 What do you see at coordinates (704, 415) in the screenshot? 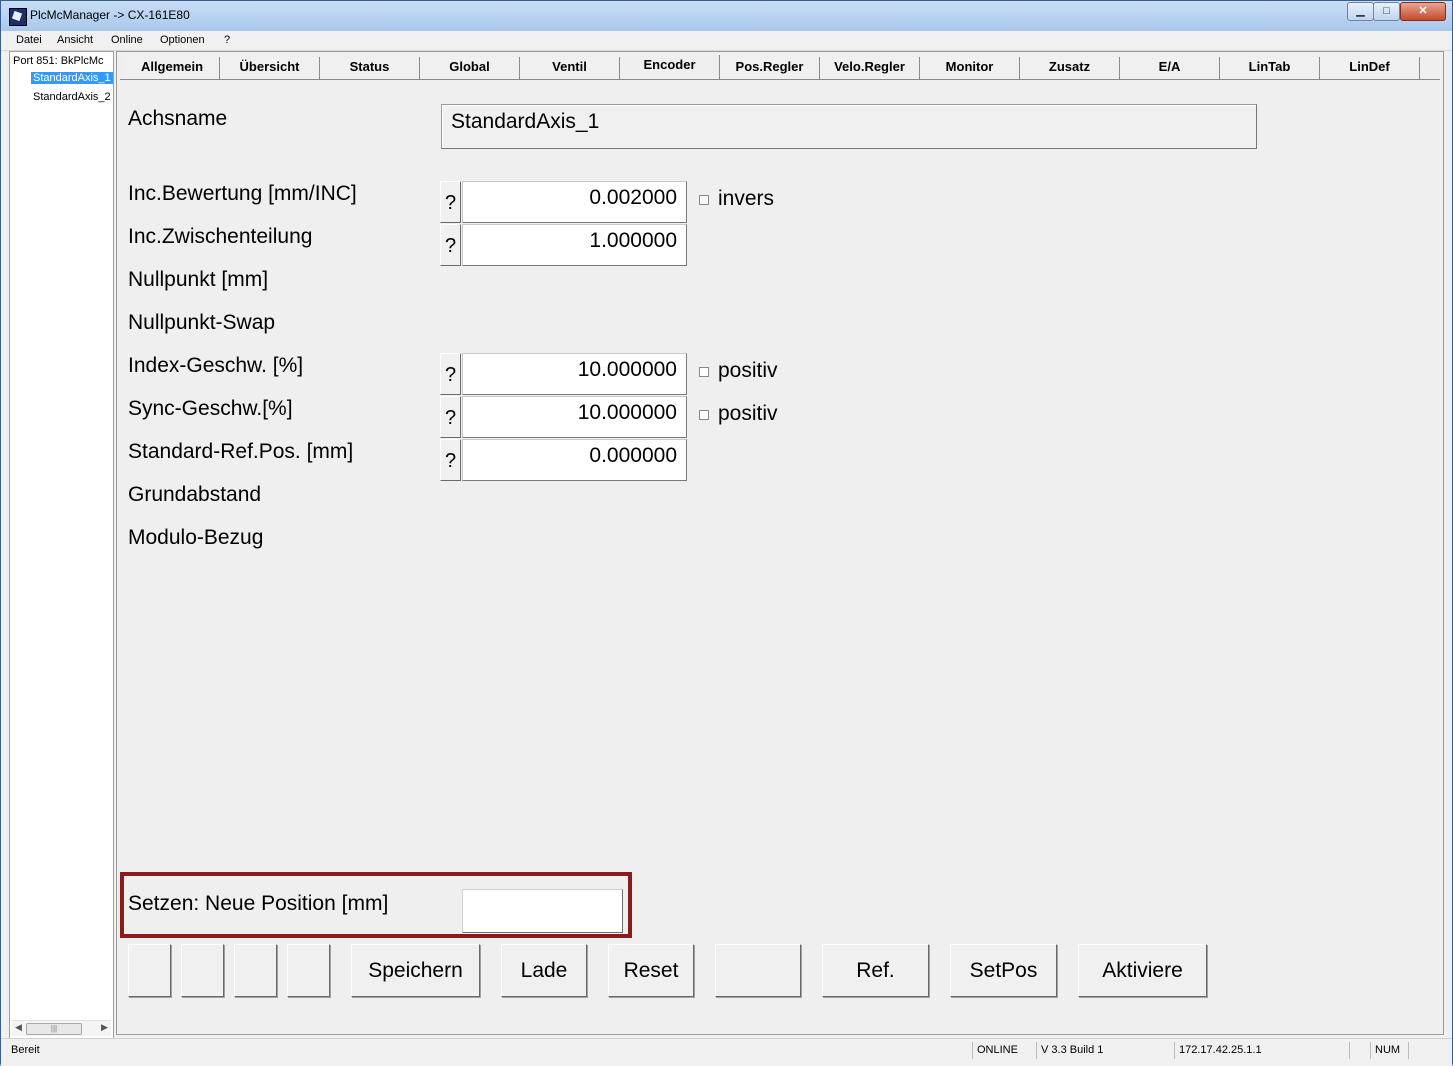
I see `sync-positiv-checkbox` at bounding box center [704, 415].